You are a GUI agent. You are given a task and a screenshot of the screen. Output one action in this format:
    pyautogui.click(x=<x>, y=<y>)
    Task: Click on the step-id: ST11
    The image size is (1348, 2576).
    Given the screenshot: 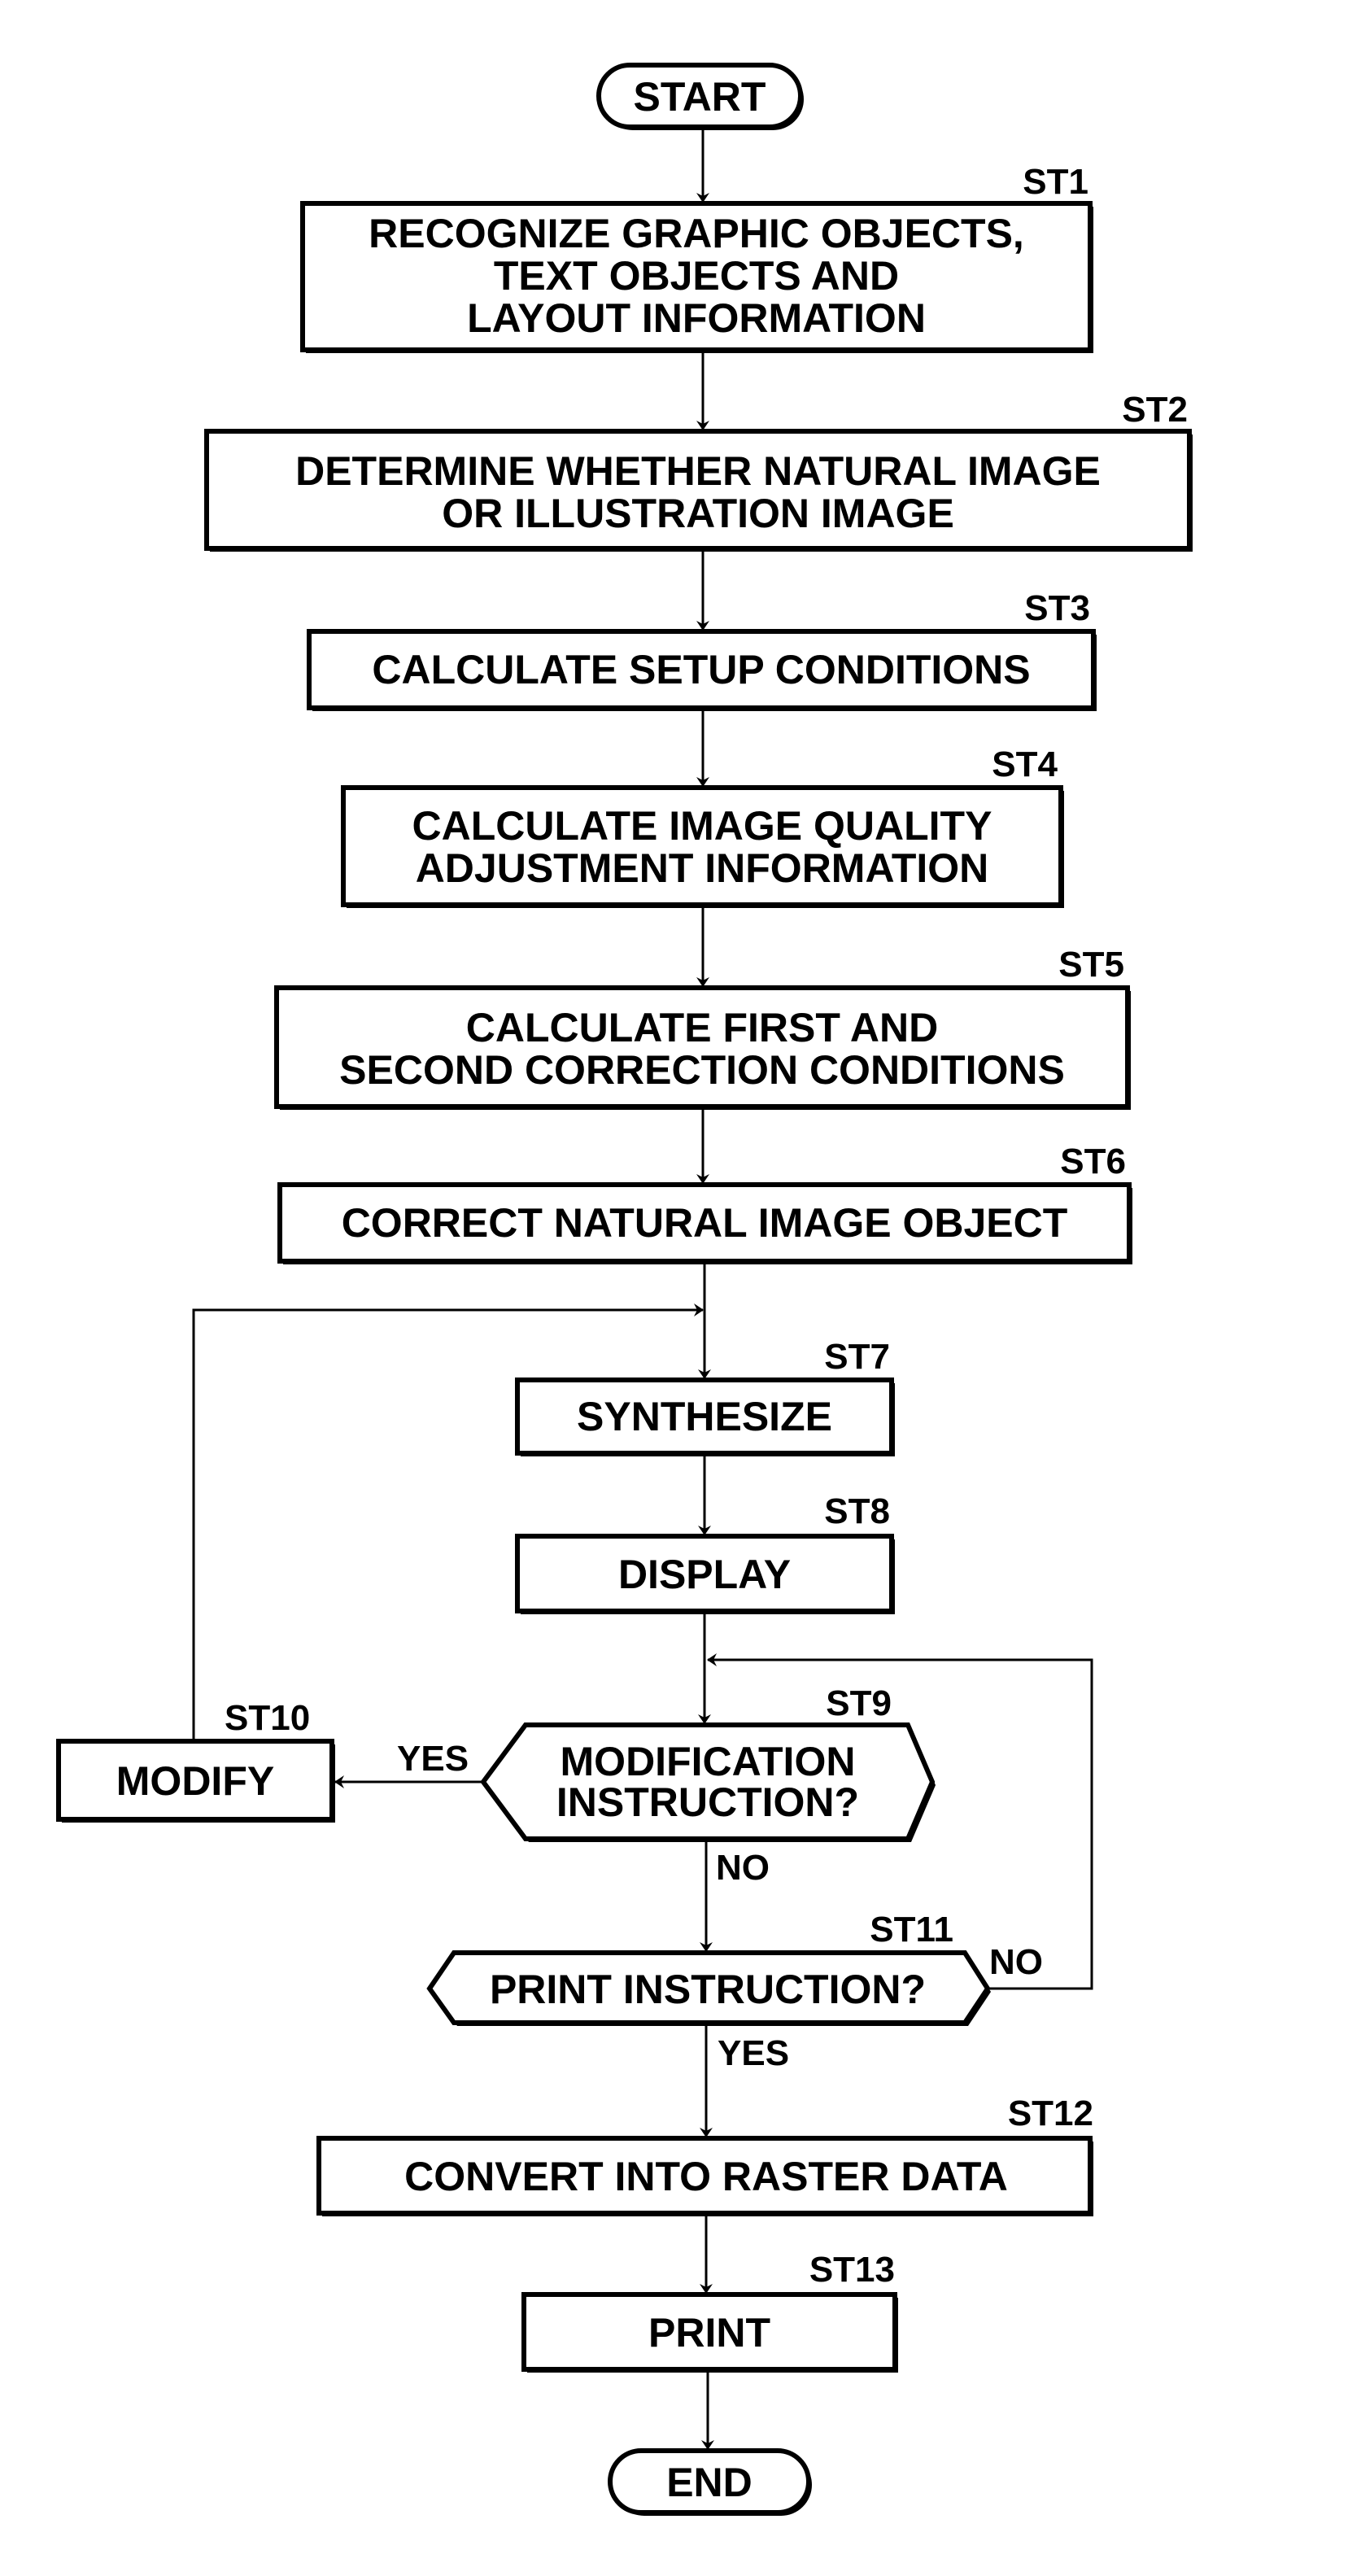 What is the action you would take?
    pyautogui.click(x=912, y=1929)
    